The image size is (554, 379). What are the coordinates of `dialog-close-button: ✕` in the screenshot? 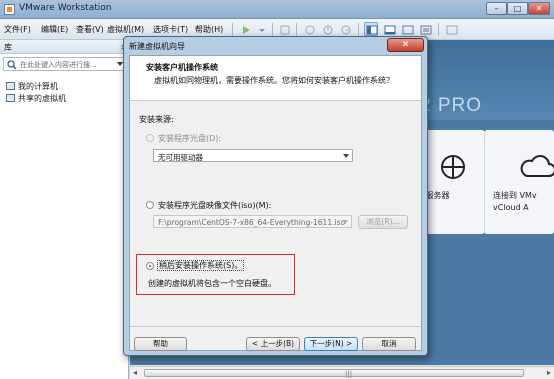 It's located at (405, 45).